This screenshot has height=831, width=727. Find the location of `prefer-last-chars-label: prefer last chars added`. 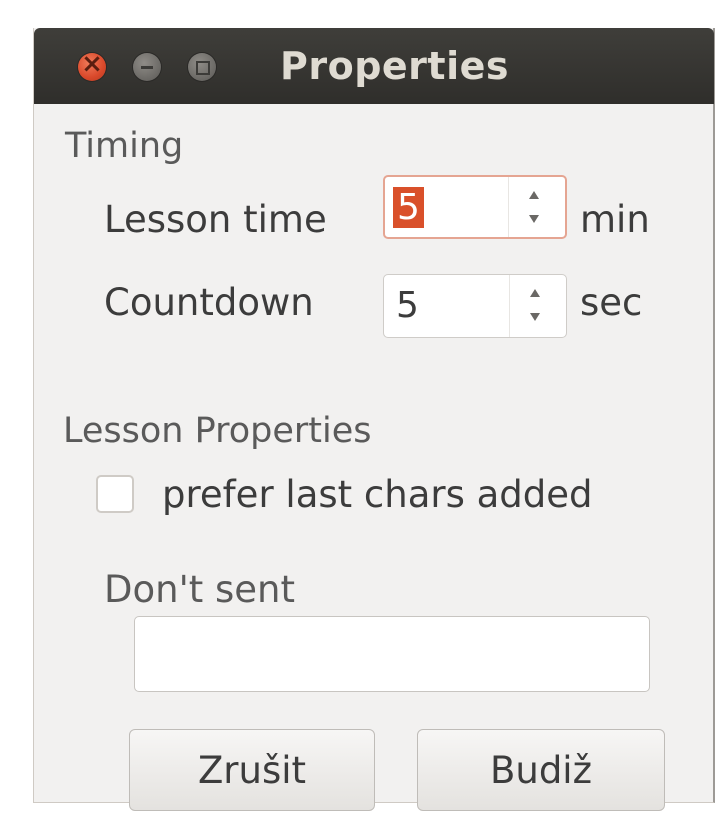

prefer-last-chars-label: prefer last chars added is located at coordinates (377, 494).